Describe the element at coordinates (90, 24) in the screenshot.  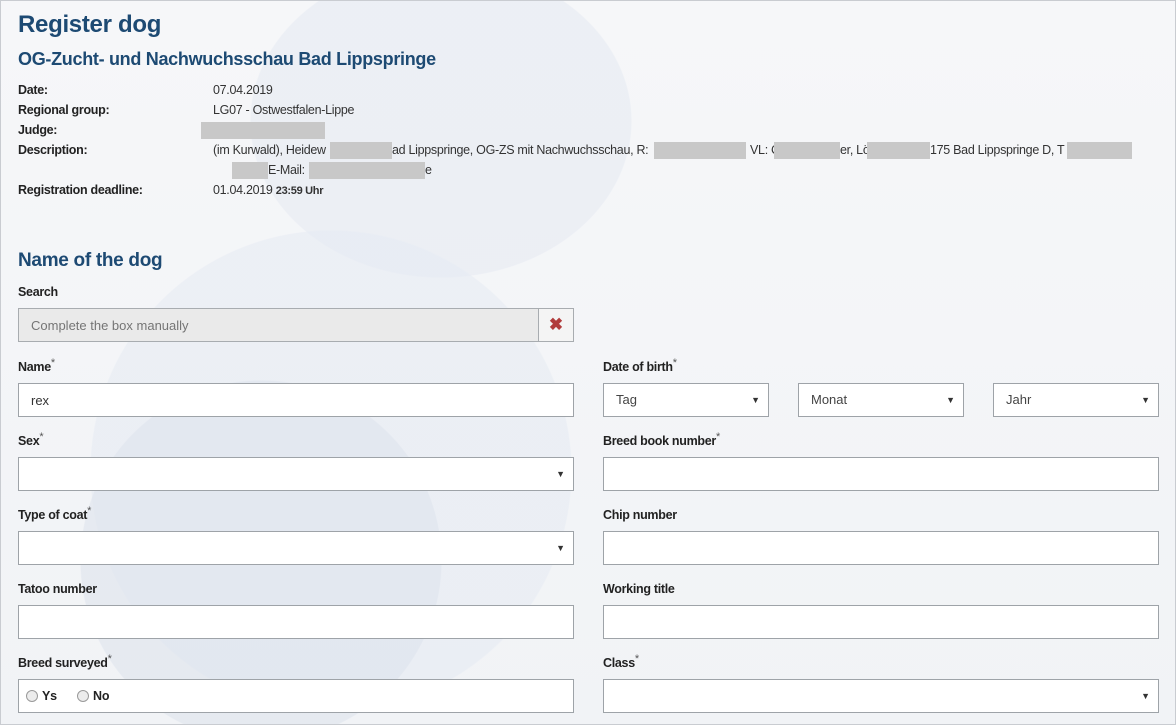
I see `page-title: Register dog` at that location.